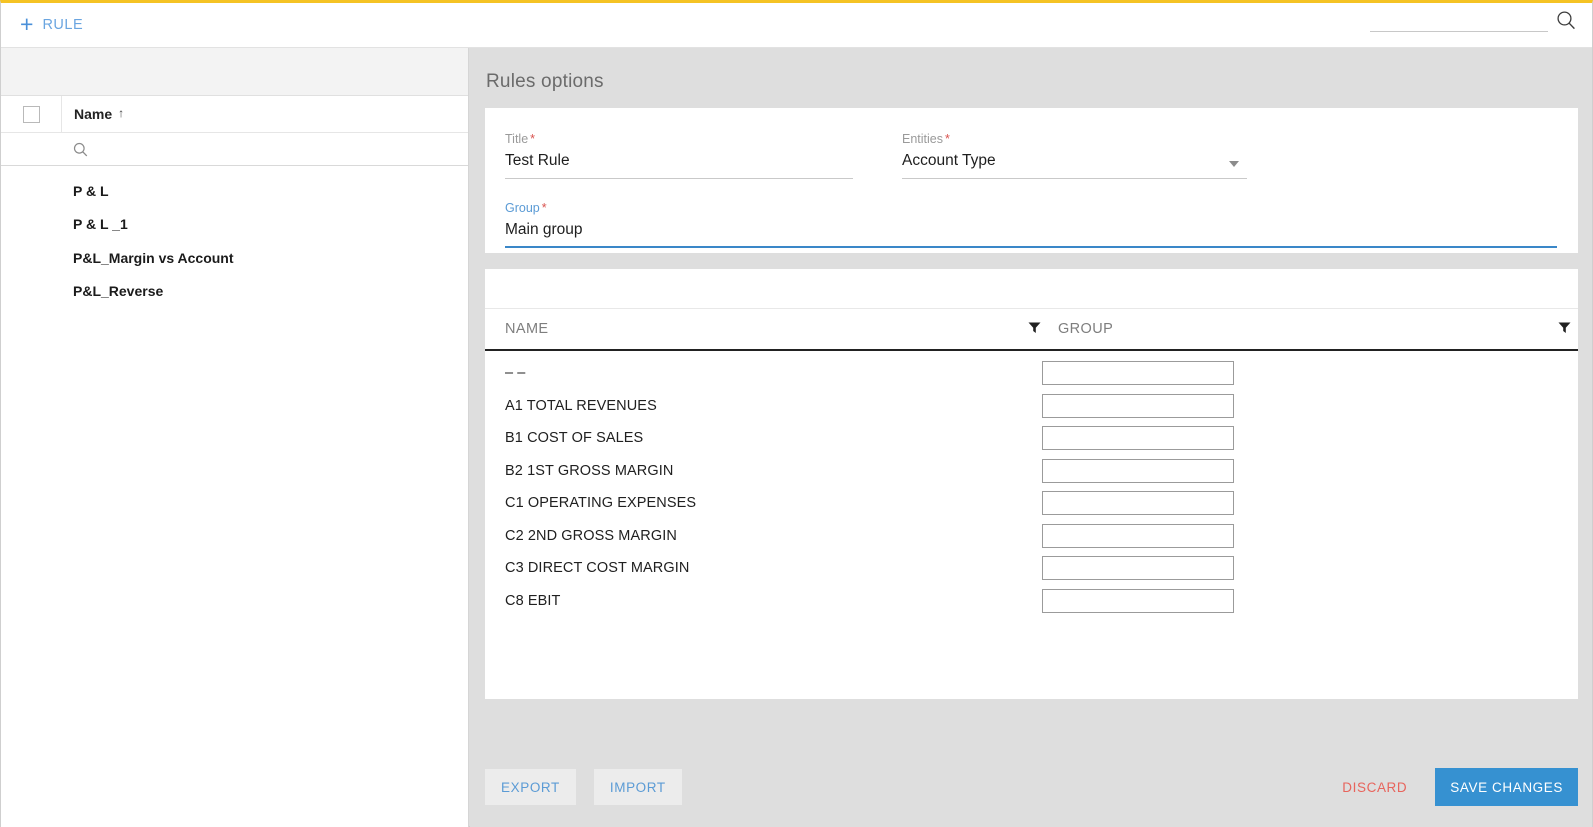  What do you see at coordinates (637, 787) in the screenshot?
I see `import-button: IMPORT` at bounding box center [637, 787].